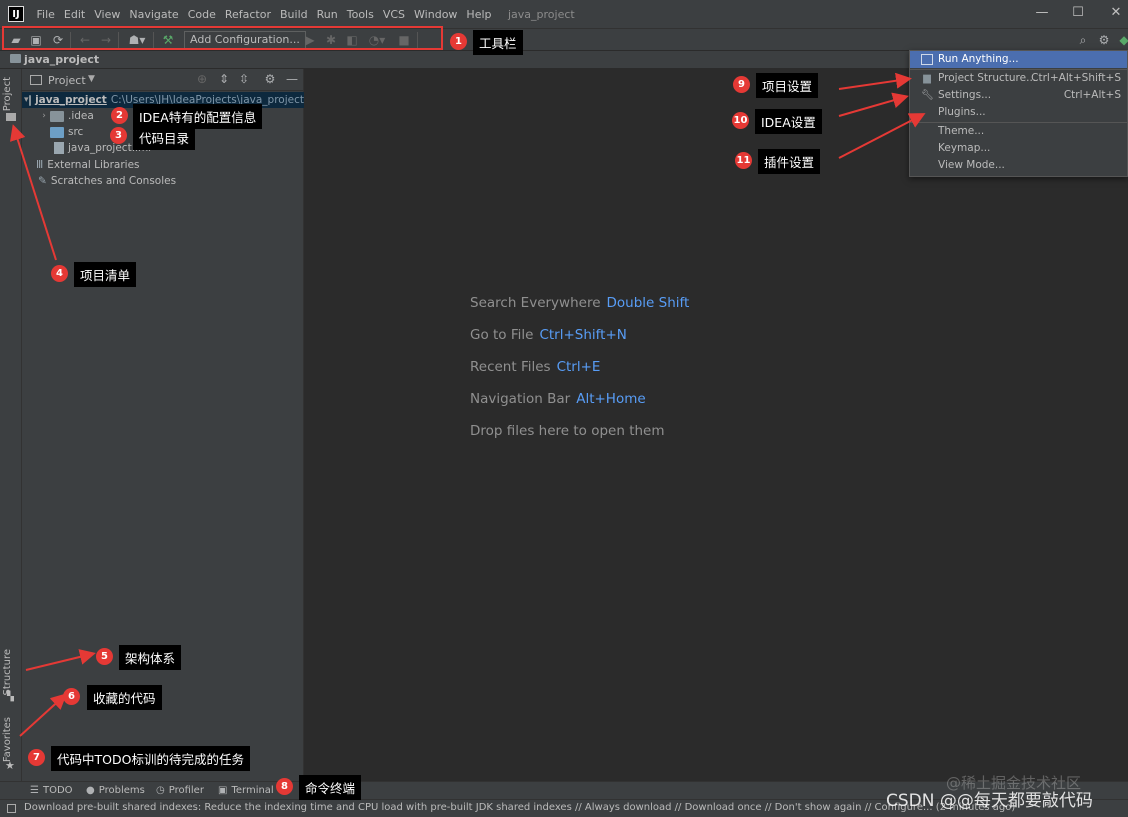 This screenshot has width=1128, height=817. What do you see at coordinates (93, 165) in the screenshot?
I see `tree-item-label: External Libraries` at bounding box center [93, 165].